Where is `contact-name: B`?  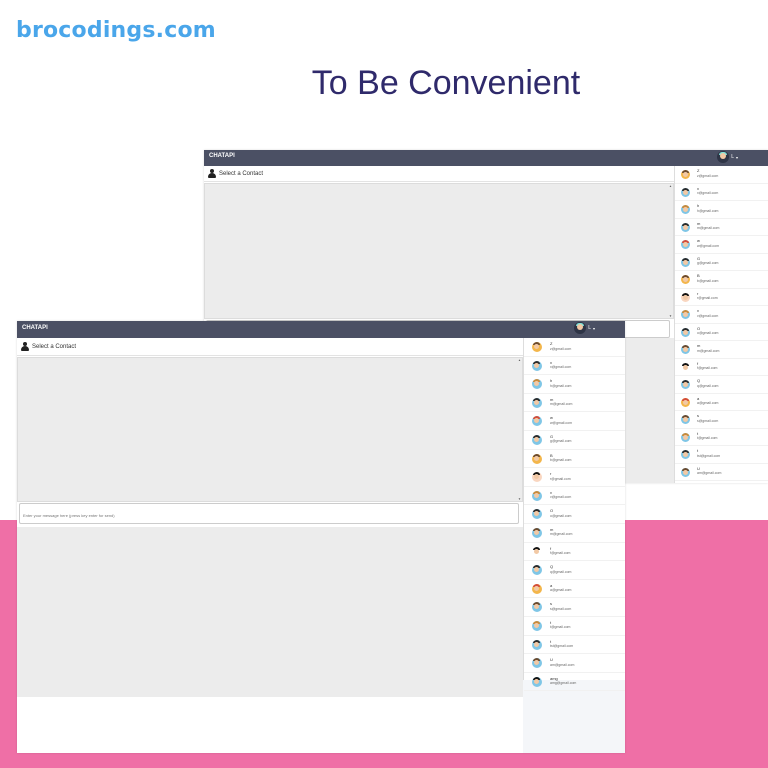 contact-name: B is located at coordinates (551, 455).